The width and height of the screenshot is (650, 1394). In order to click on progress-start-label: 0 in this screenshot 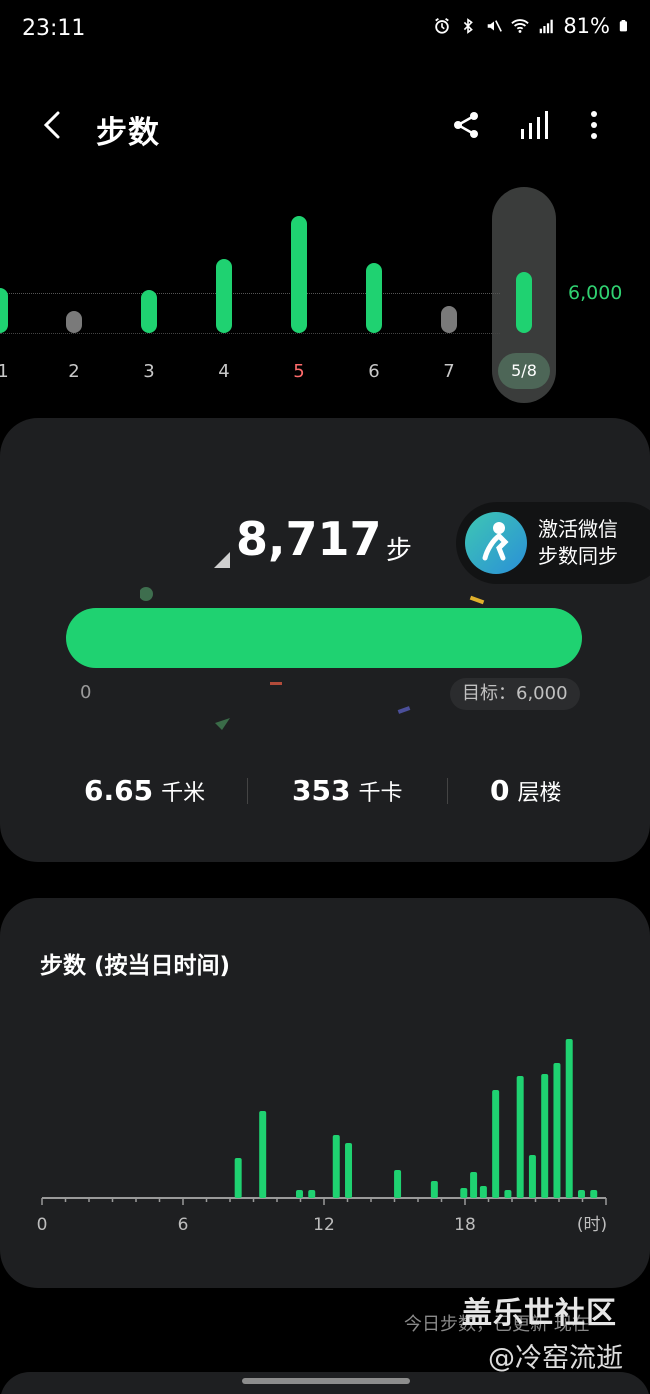, I will do `click(86, 692)`.